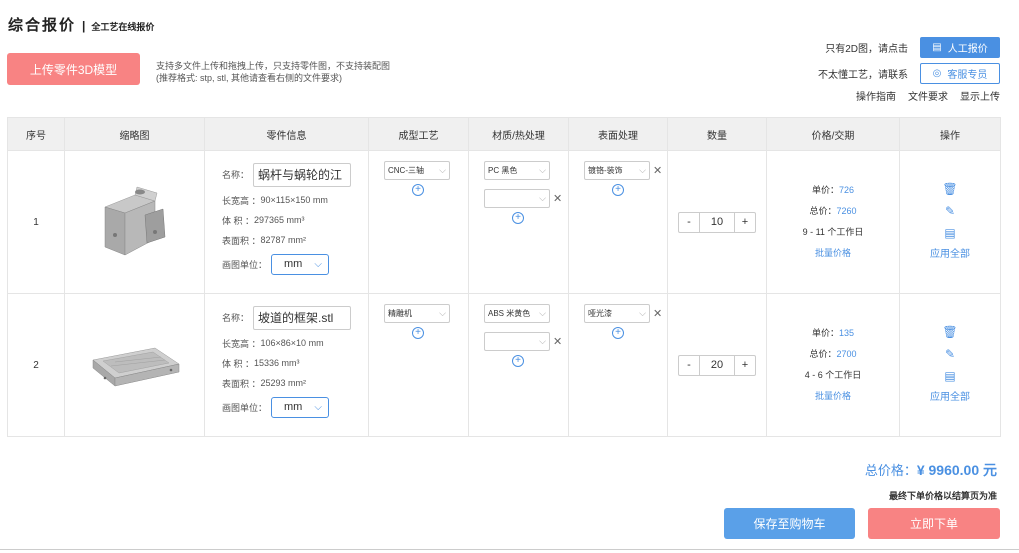 The height and width of the screenshot is (553, 1019). What do you see at coordinates (956, 470) in the screenshot?
I see `grand-total-value: ¥ 9960.00 元` at bounding box center [956, 470].